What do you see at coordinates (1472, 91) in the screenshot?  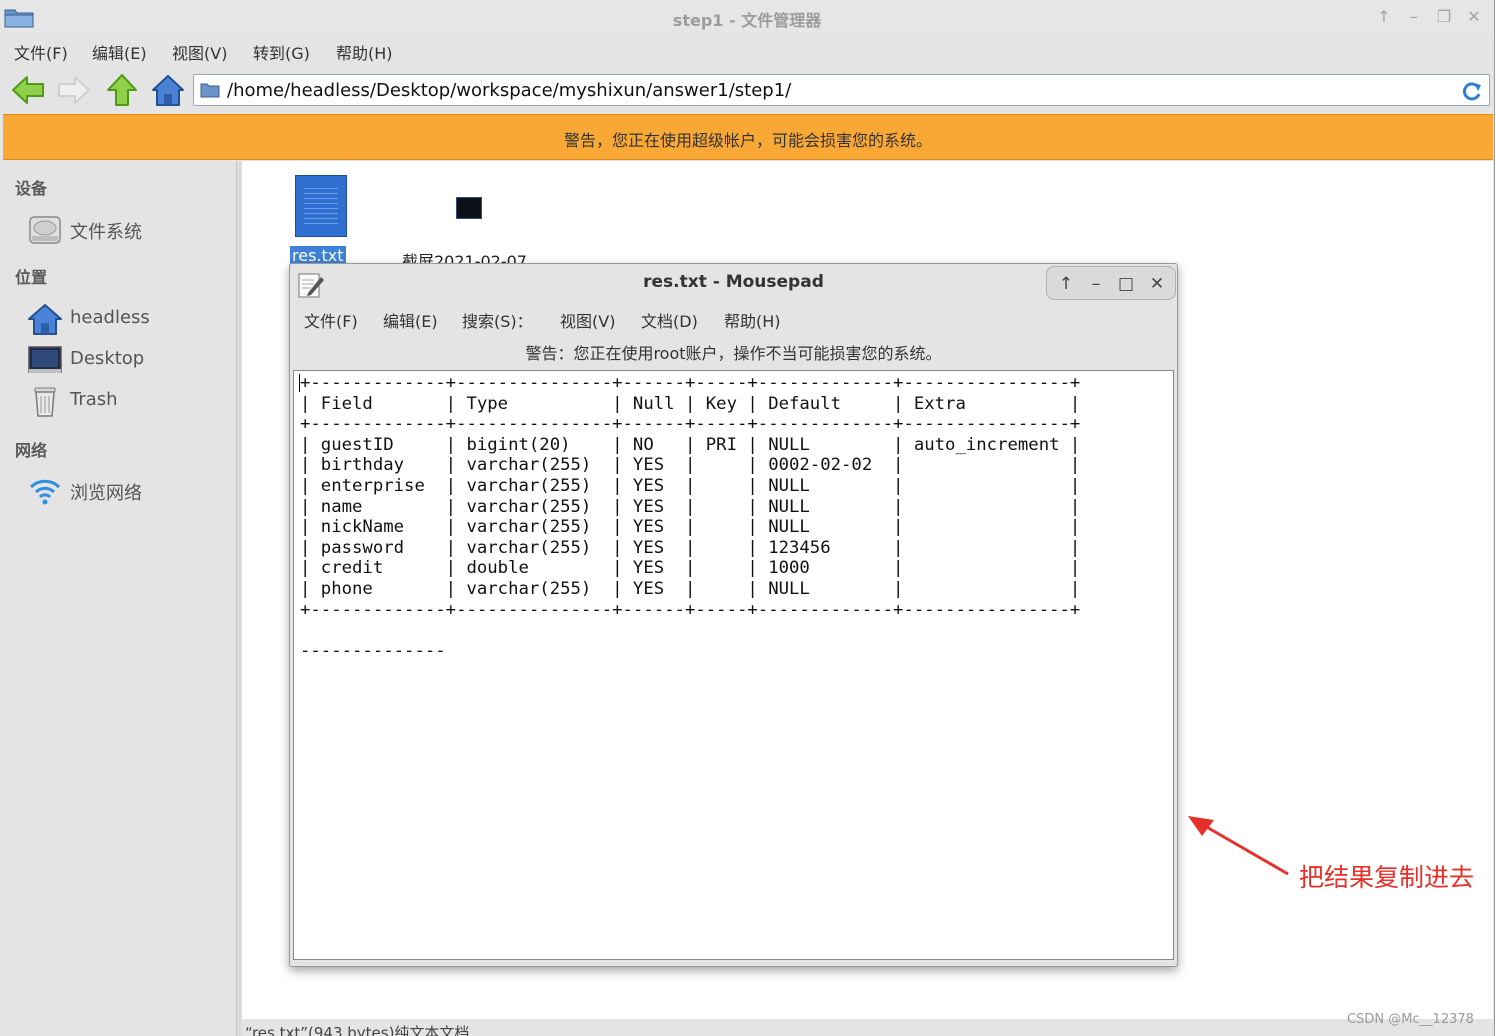 I see `reload-icon` at bounding box center [1472, 91].